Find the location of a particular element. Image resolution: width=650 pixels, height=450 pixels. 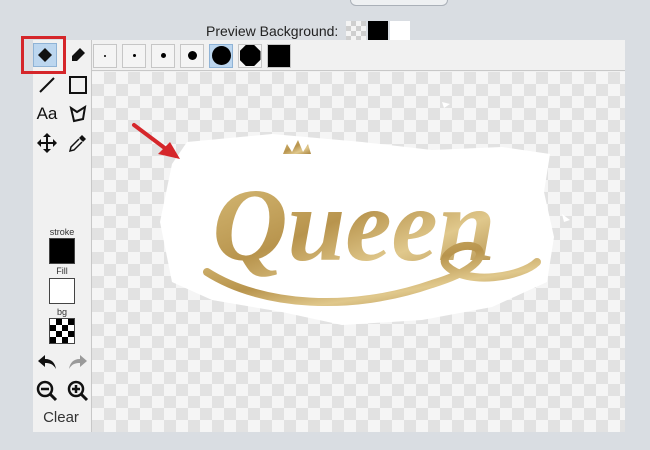

text-tool-button: Aa is located at coordinates (47, 114).